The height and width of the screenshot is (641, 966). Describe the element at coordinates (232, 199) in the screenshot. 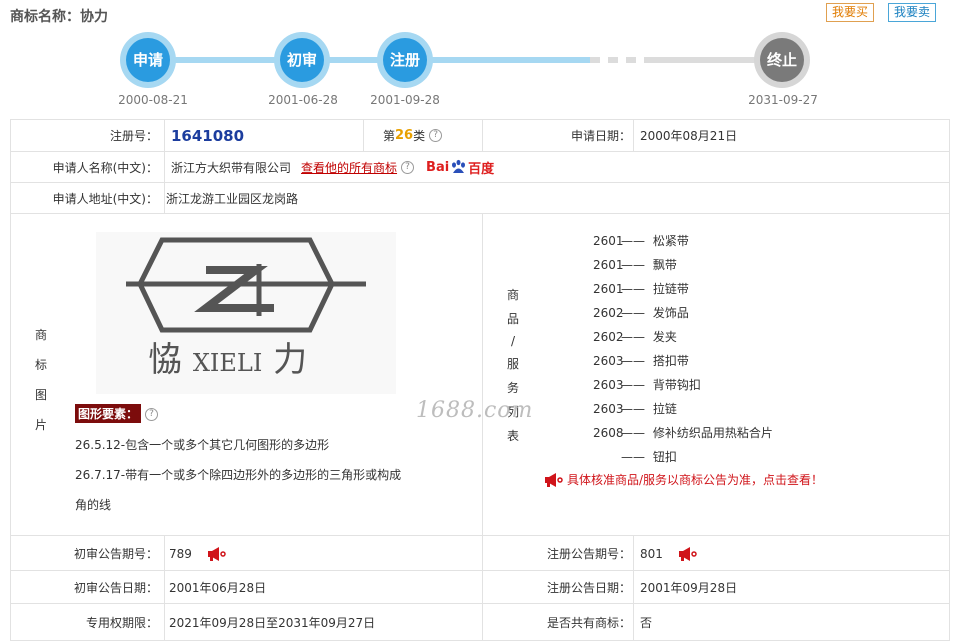

I see `address-value: 浙江龙游工业园区龙岗路` at that location.